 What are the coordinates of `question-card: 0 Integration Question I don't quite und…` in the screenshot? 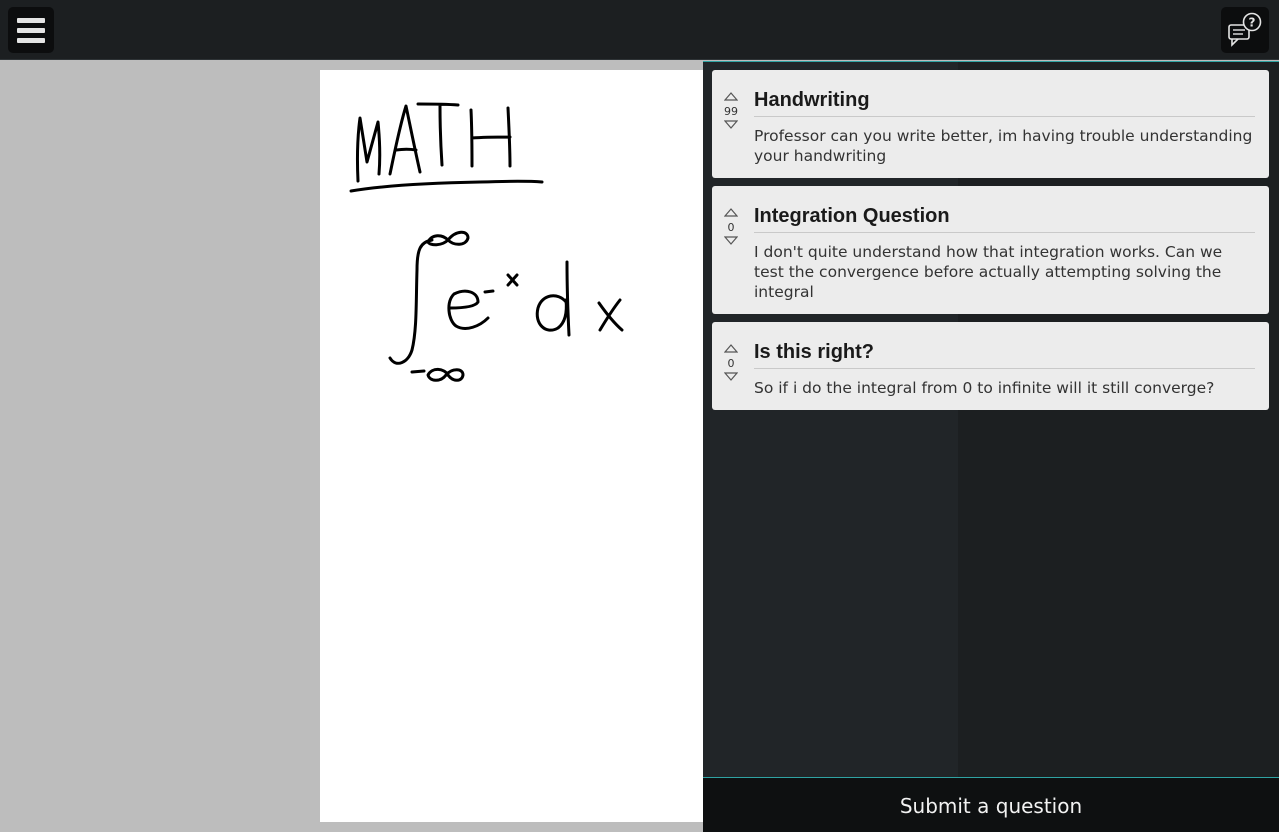 It's located at (990, 250).